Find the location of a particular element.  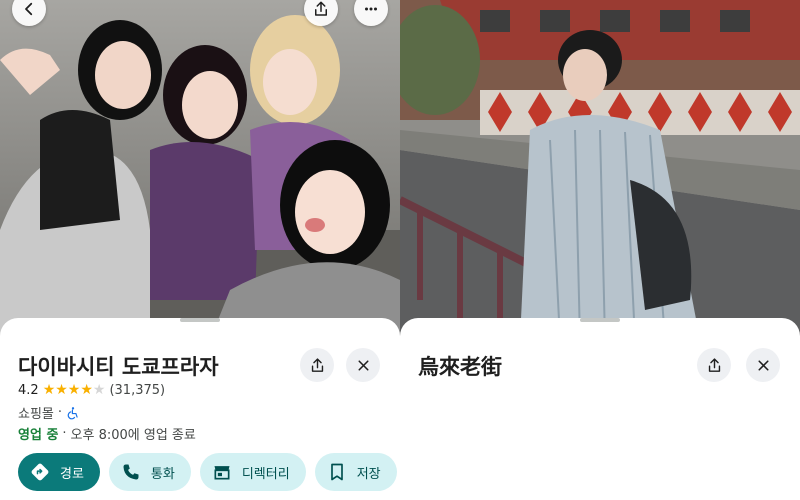

bookmark-icon is located at coordinates (337, 472).